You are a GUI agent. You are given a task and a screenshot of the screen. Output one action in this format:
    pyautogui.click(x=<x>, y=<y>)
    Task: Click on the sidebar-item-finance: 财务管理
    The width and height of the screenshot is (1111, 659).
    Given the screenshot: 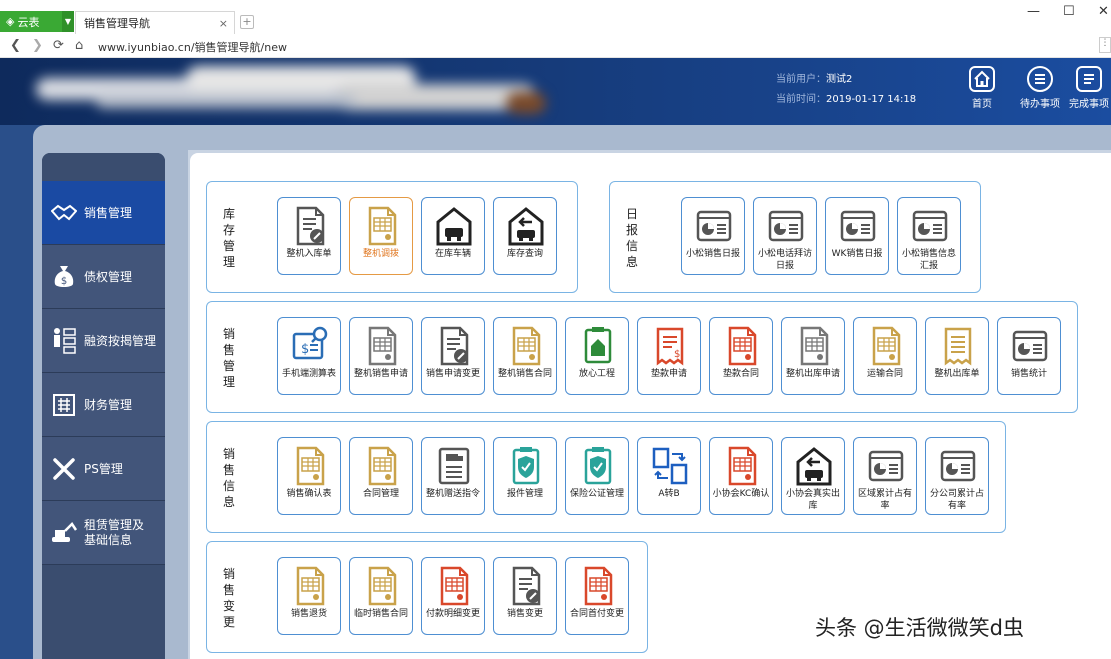 What is the action you would take?
    pyautogui.click(x=103, y=405)
    